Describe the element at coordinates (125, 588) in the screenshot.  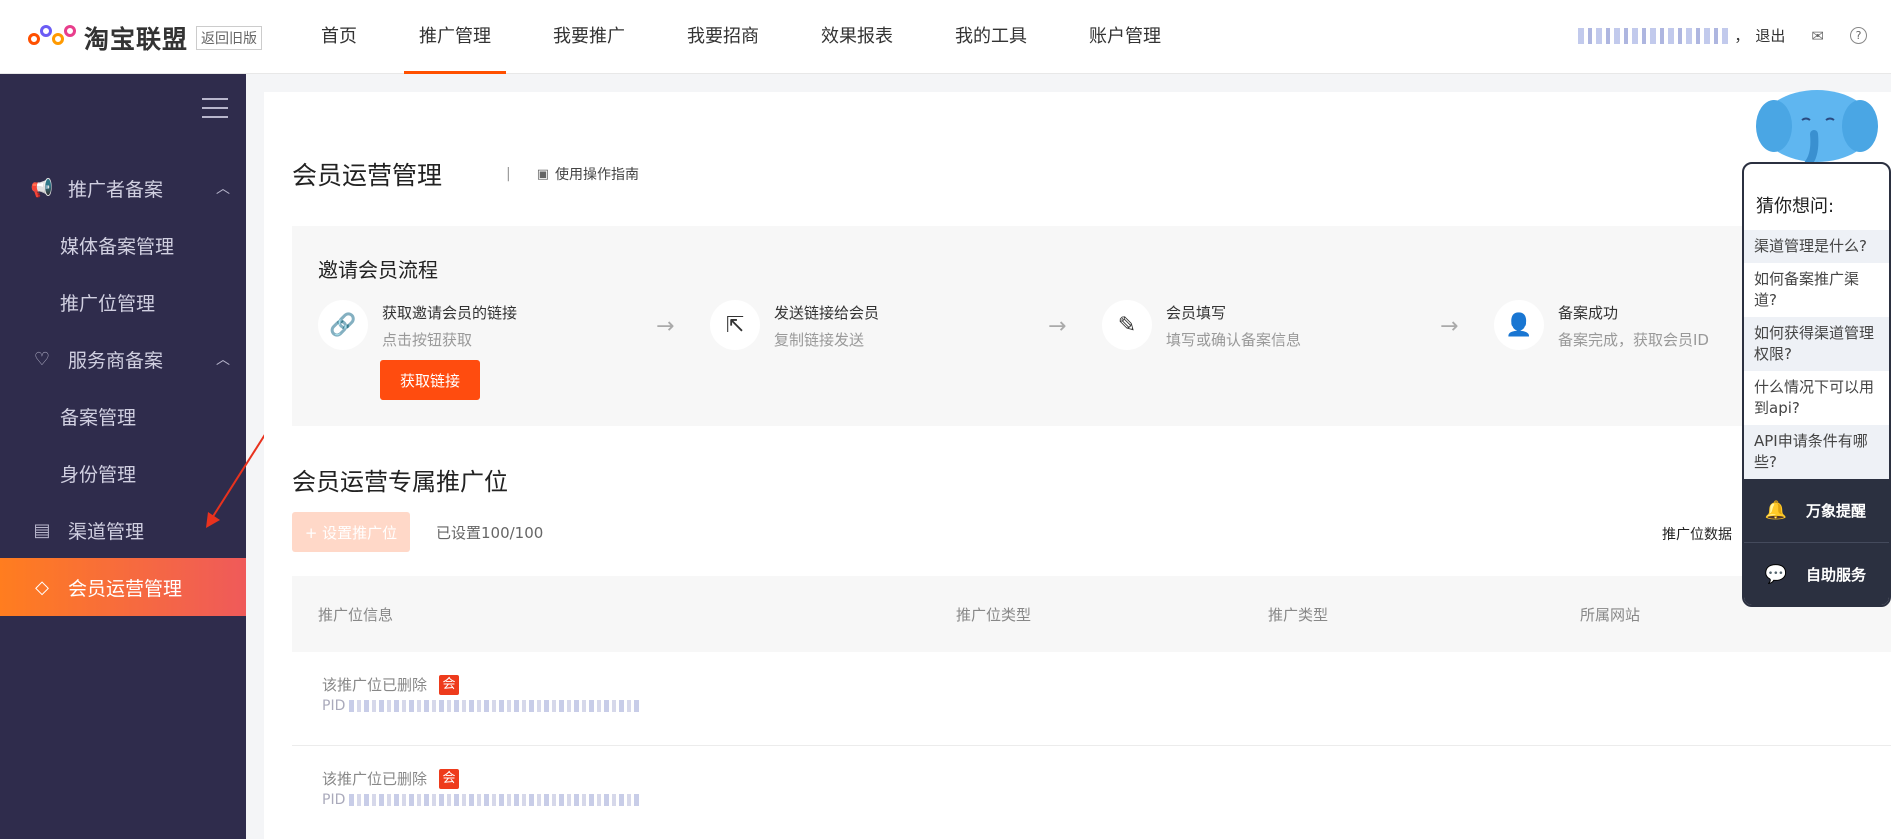
I see `sidebar-item-label: 会员运营管理` at that location.